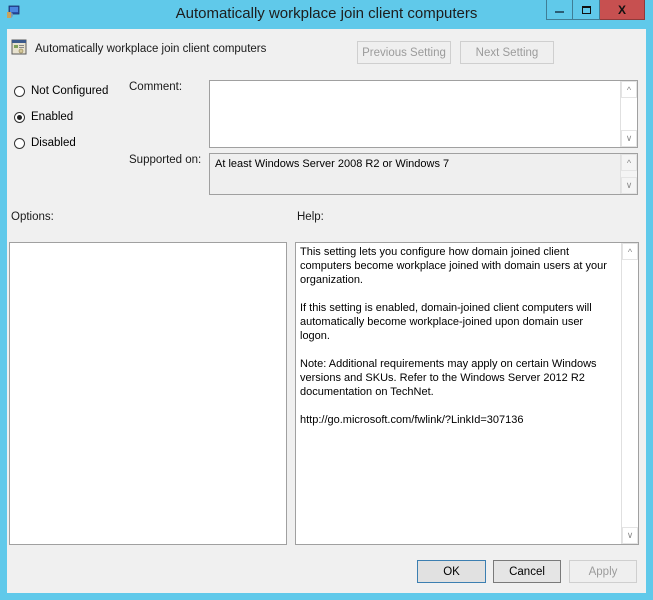 The image size is (653, 600). Describe the element at coordinates (52, 117) in the screenshot. I see `radio-label: Enabled` at that location.